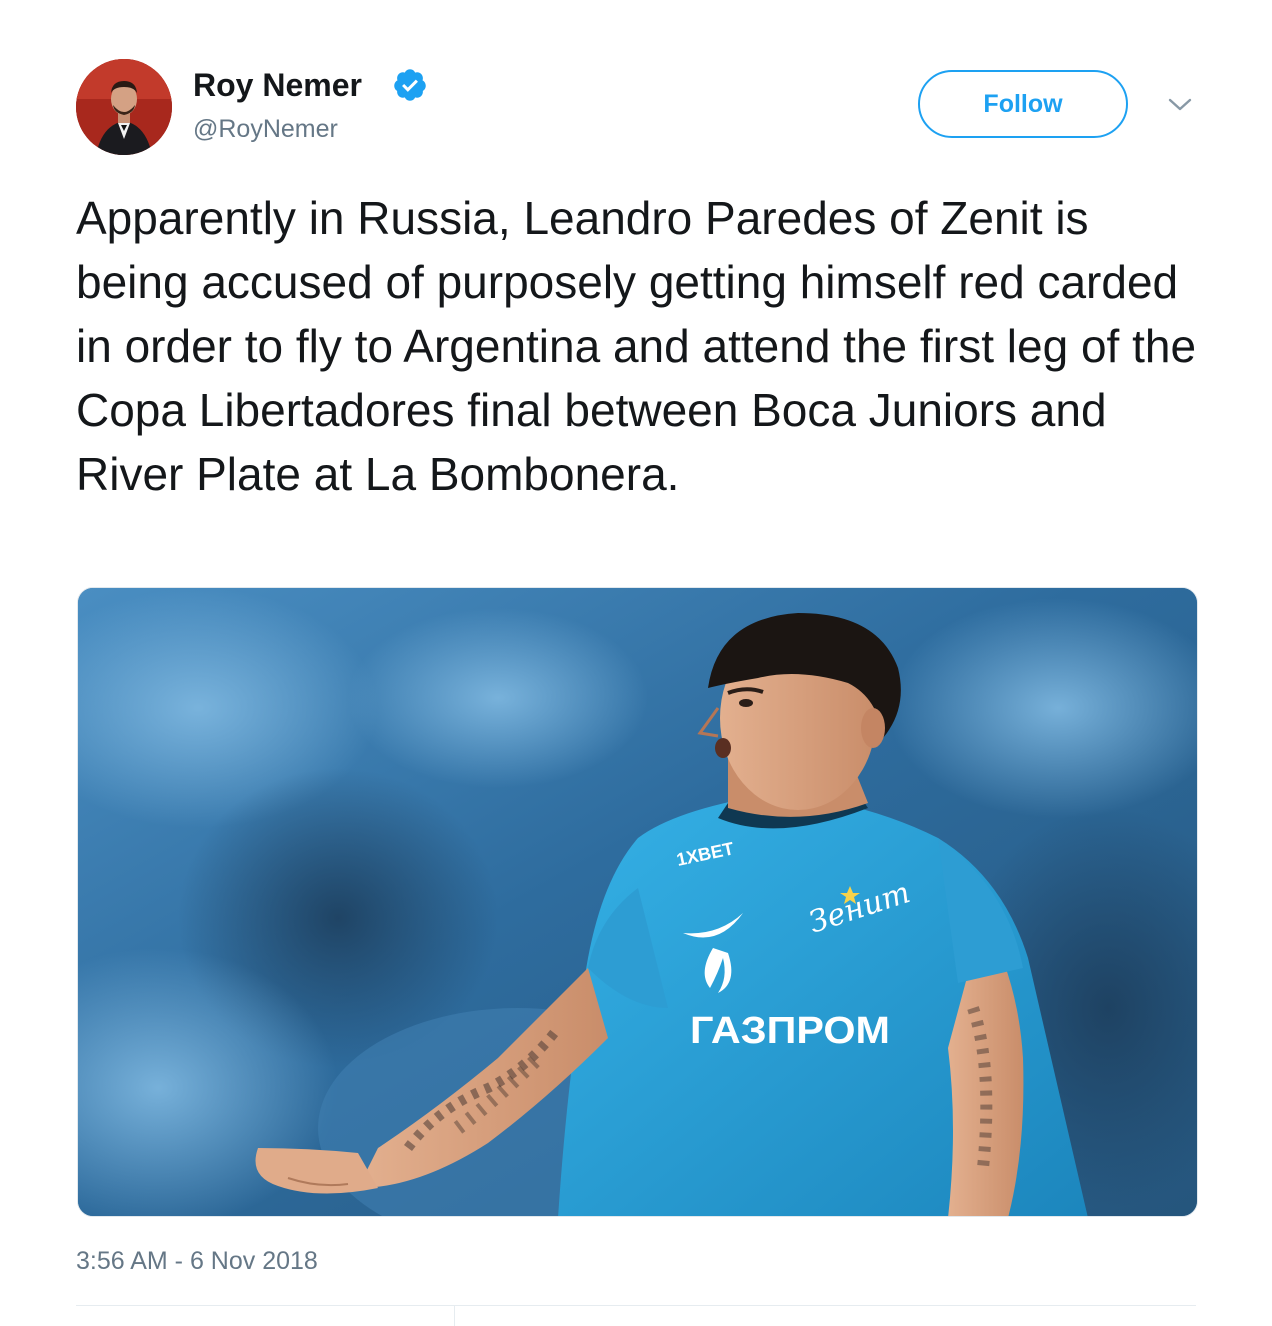 This screenshot has width=1272, height=1326. What do you see at coordinates (265, 129) in the screenshot?
I see `user-handle: @RoyNemer` at bounding box center [265, 129].